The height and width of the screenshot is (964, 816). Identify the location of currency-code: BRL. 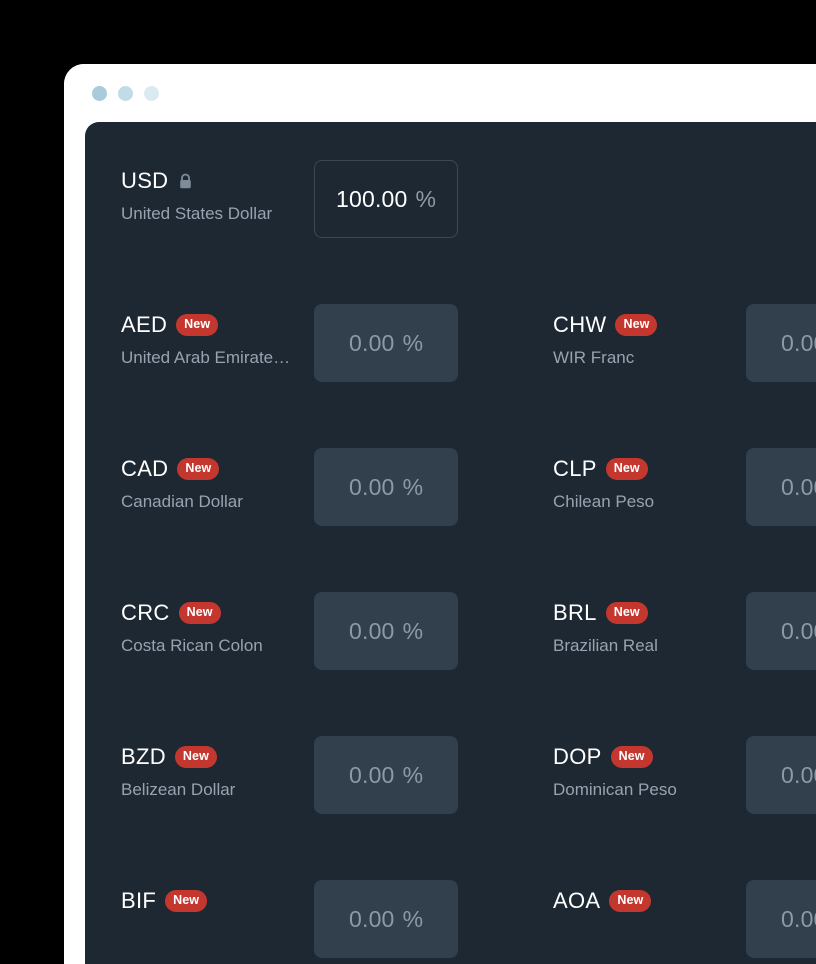
(575, 612).